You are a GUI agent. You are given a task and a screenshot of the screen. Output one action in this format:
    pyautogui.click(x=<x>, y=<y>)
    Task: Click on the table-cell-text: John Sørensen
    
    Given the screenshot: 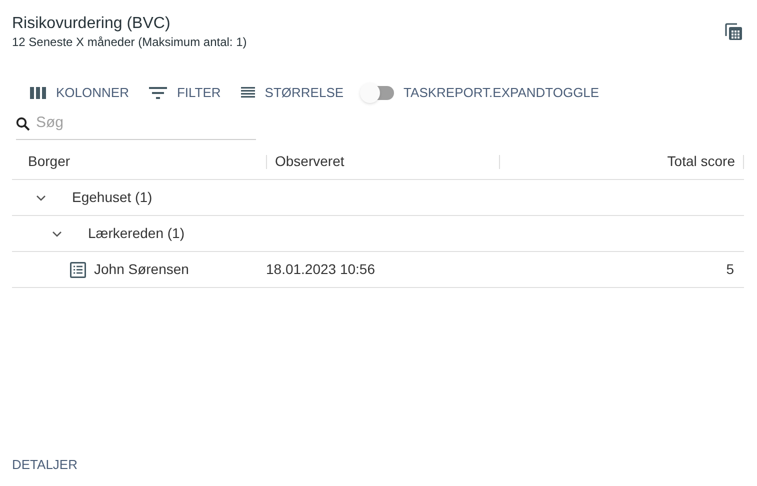 What is the action you would take?
    pyautogui.click(x=141, y=269)
    